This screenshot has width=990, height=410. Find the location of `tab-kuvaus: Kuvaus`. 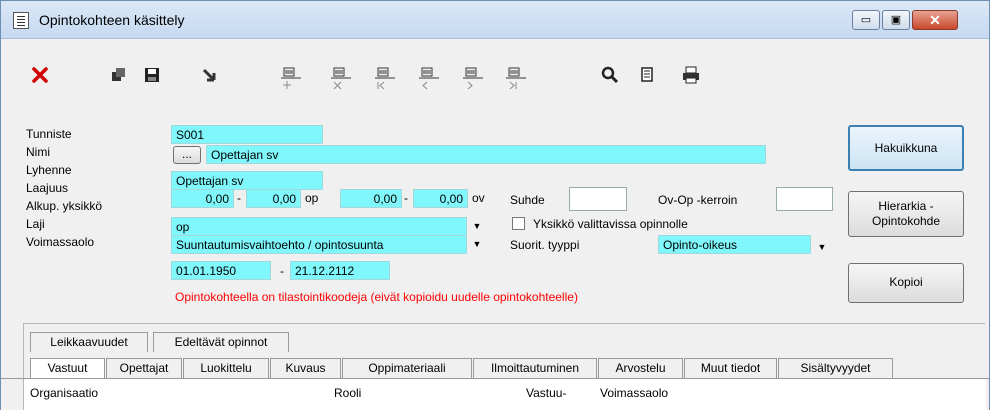

tab-kuvaus: Kuvaus is located at coordinates (305, 368).